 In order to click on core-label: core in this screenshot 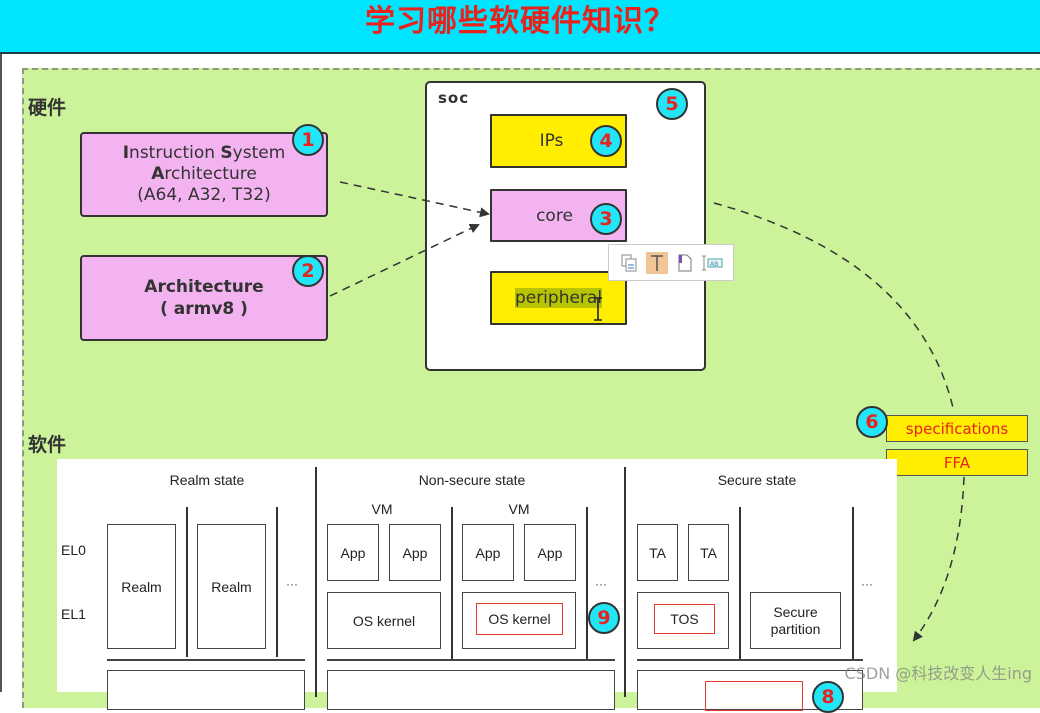, I will do `click(554, 215)`.